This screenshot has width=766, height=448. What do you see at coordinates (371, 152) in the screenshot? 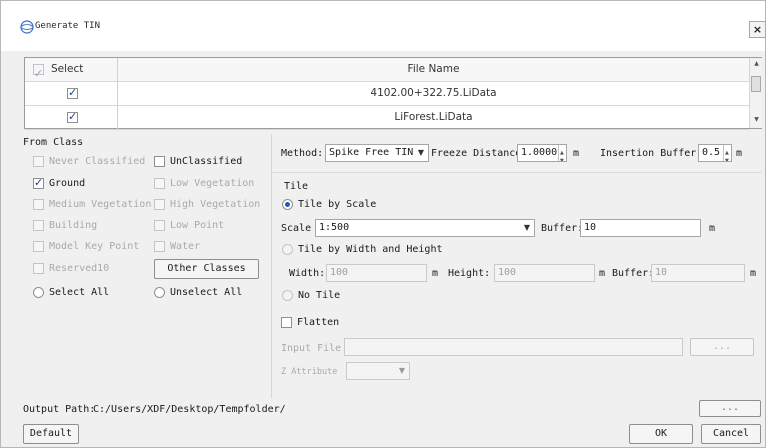
I see `method-selected-value: Spike Free TIN` at bounding box center [371, 152].